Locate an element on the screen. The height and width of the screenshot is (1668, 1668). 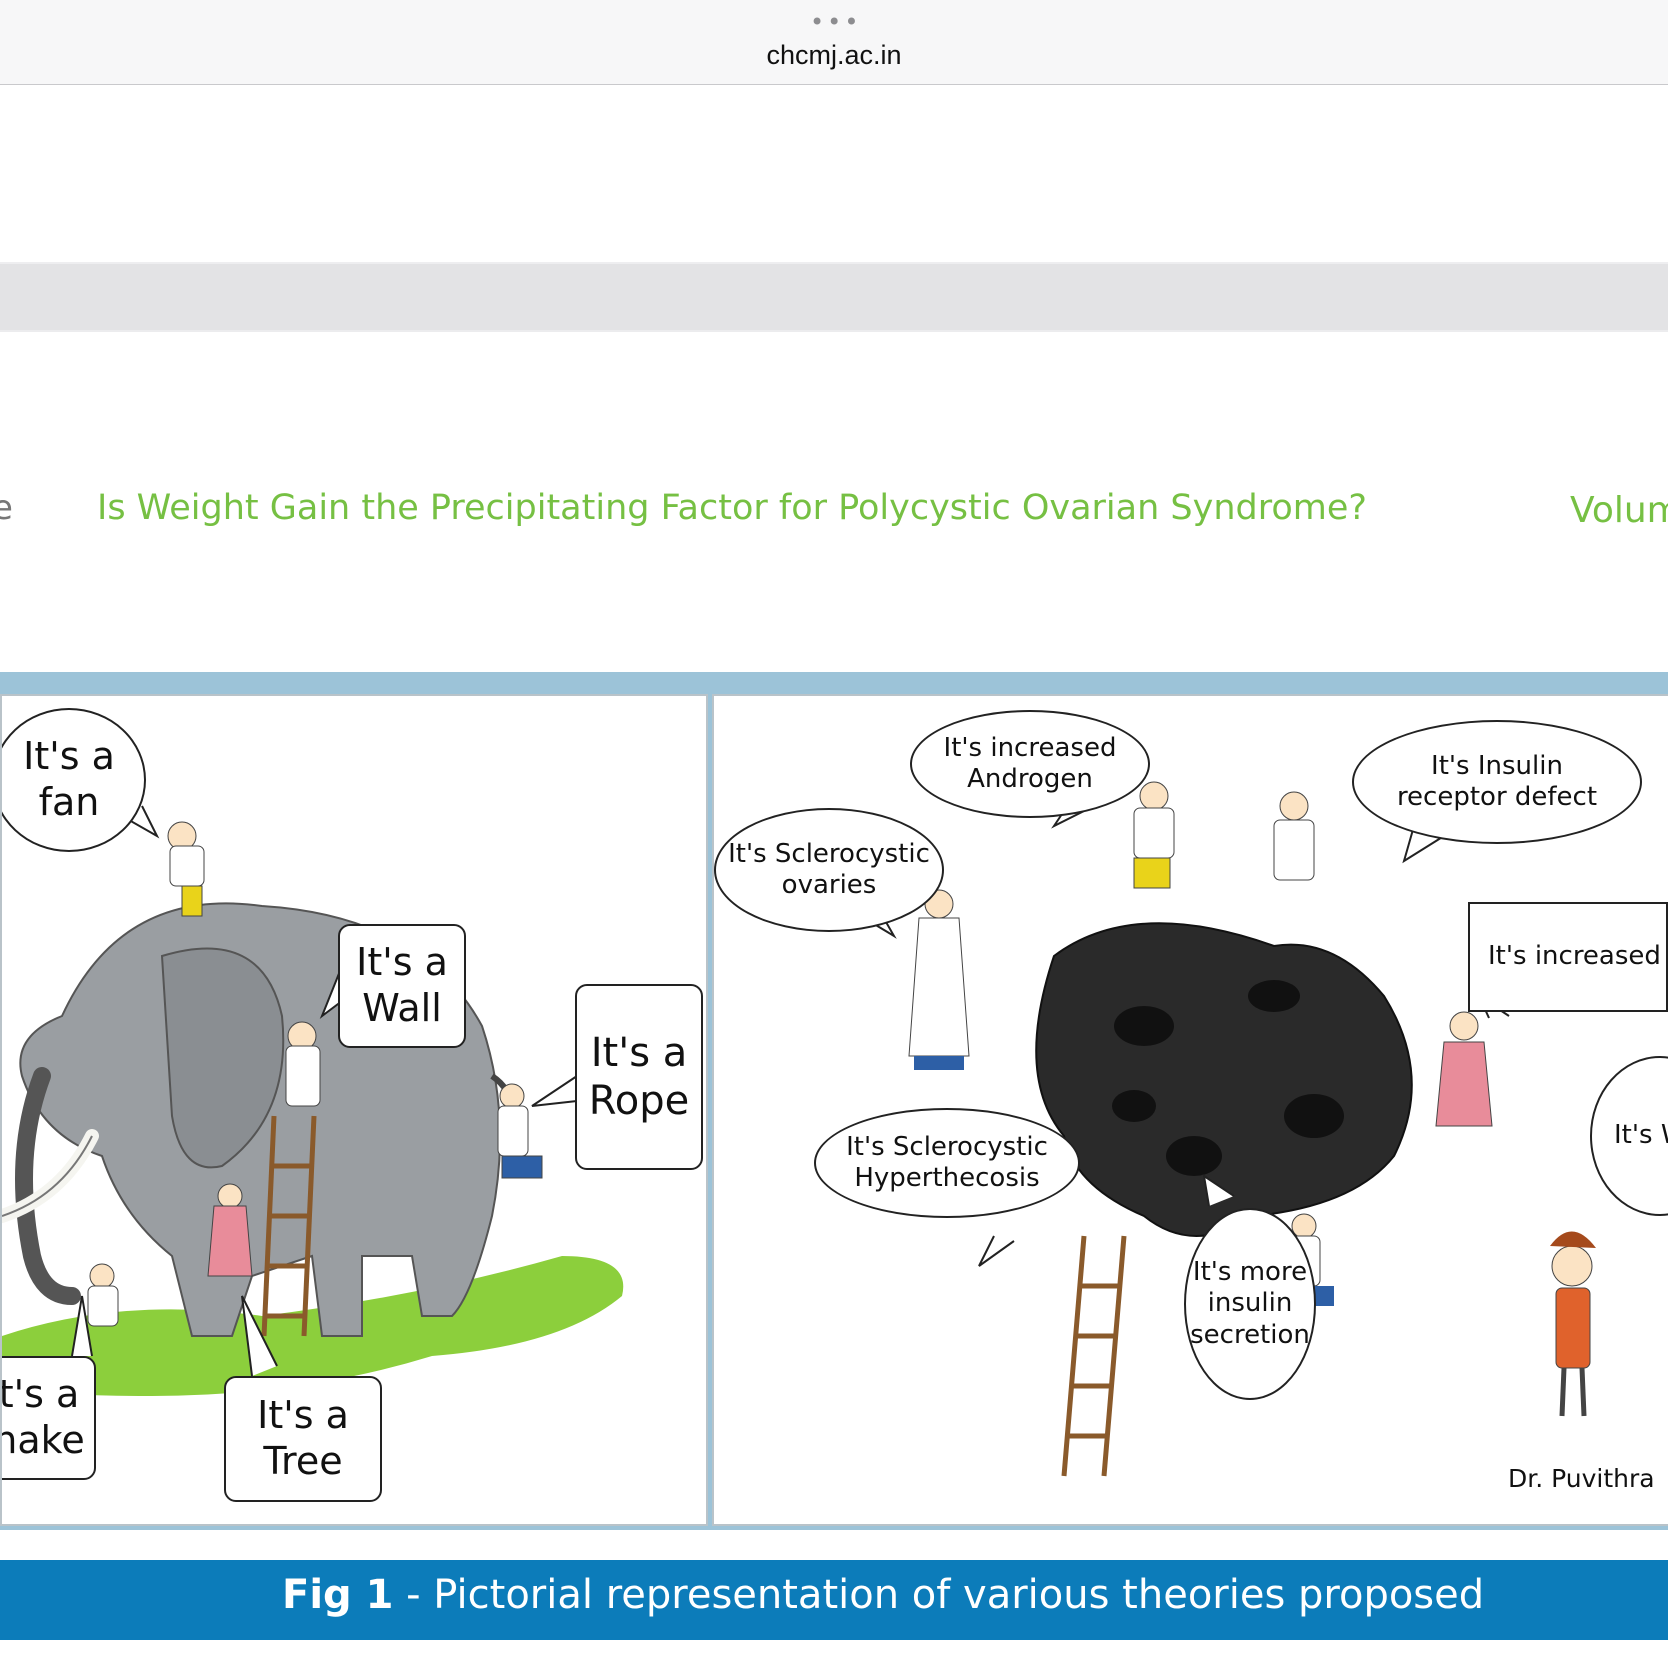
doctor-figure is located at coordinates (1573, 1324).